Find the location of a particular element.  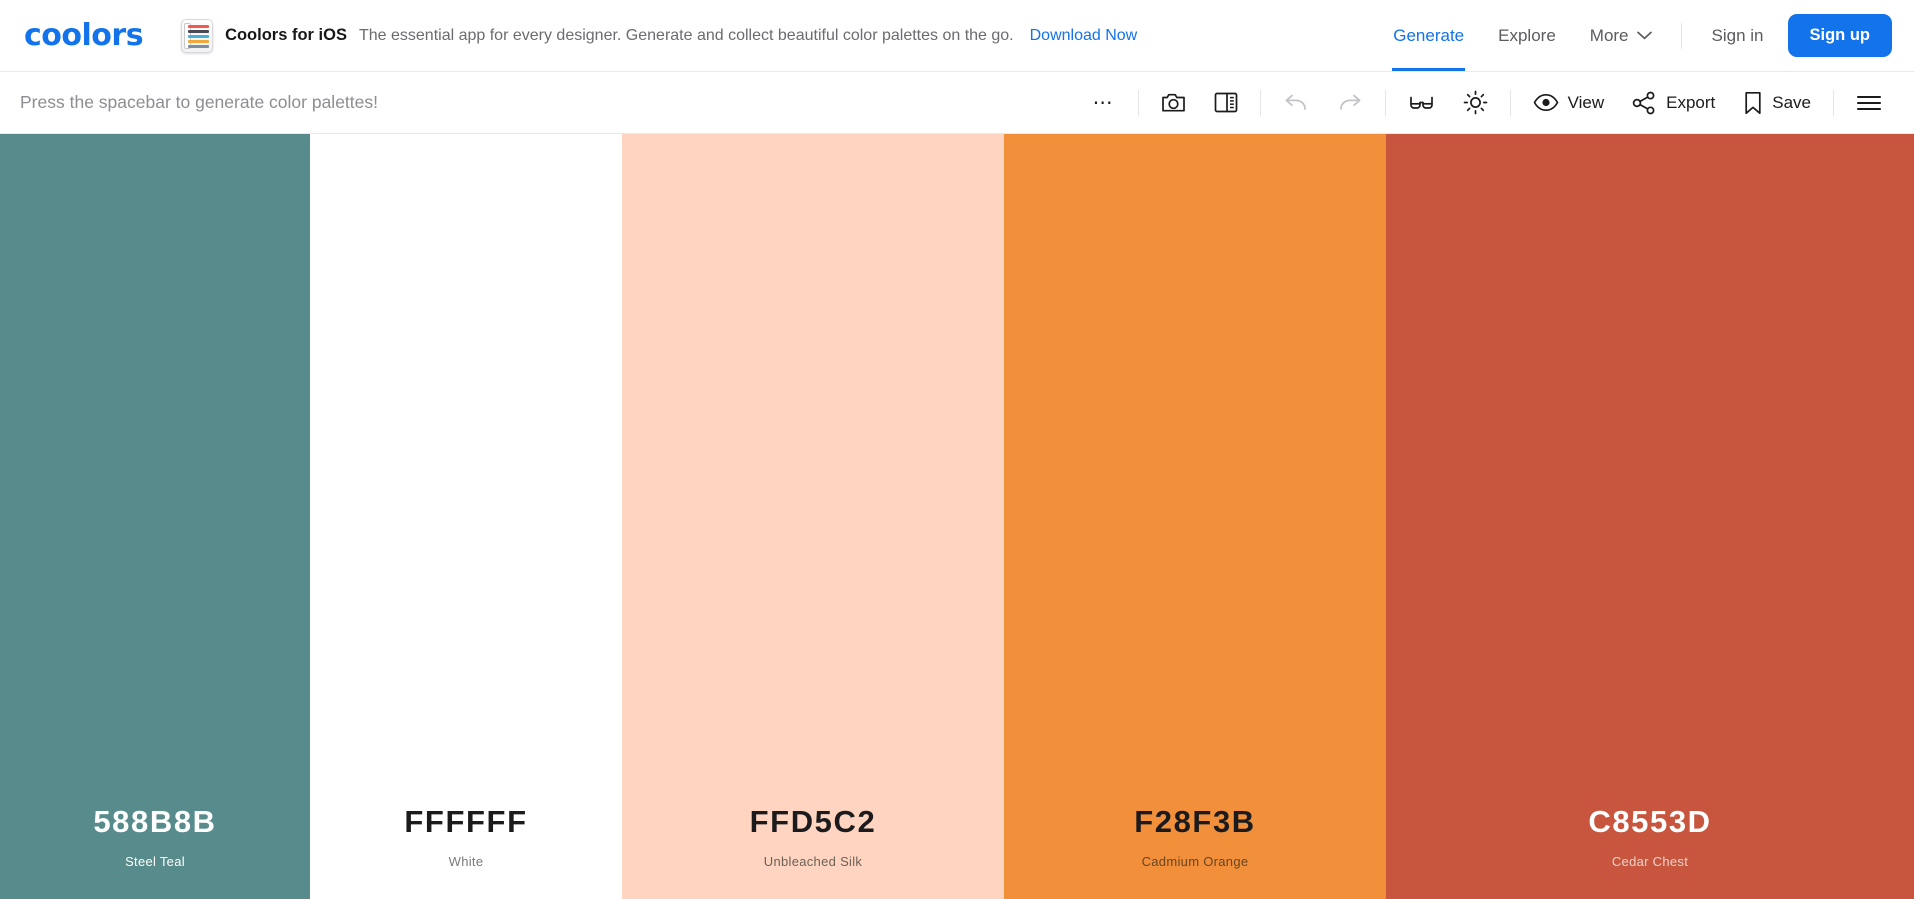

eye-icon is located at coordinates (1546, 102).